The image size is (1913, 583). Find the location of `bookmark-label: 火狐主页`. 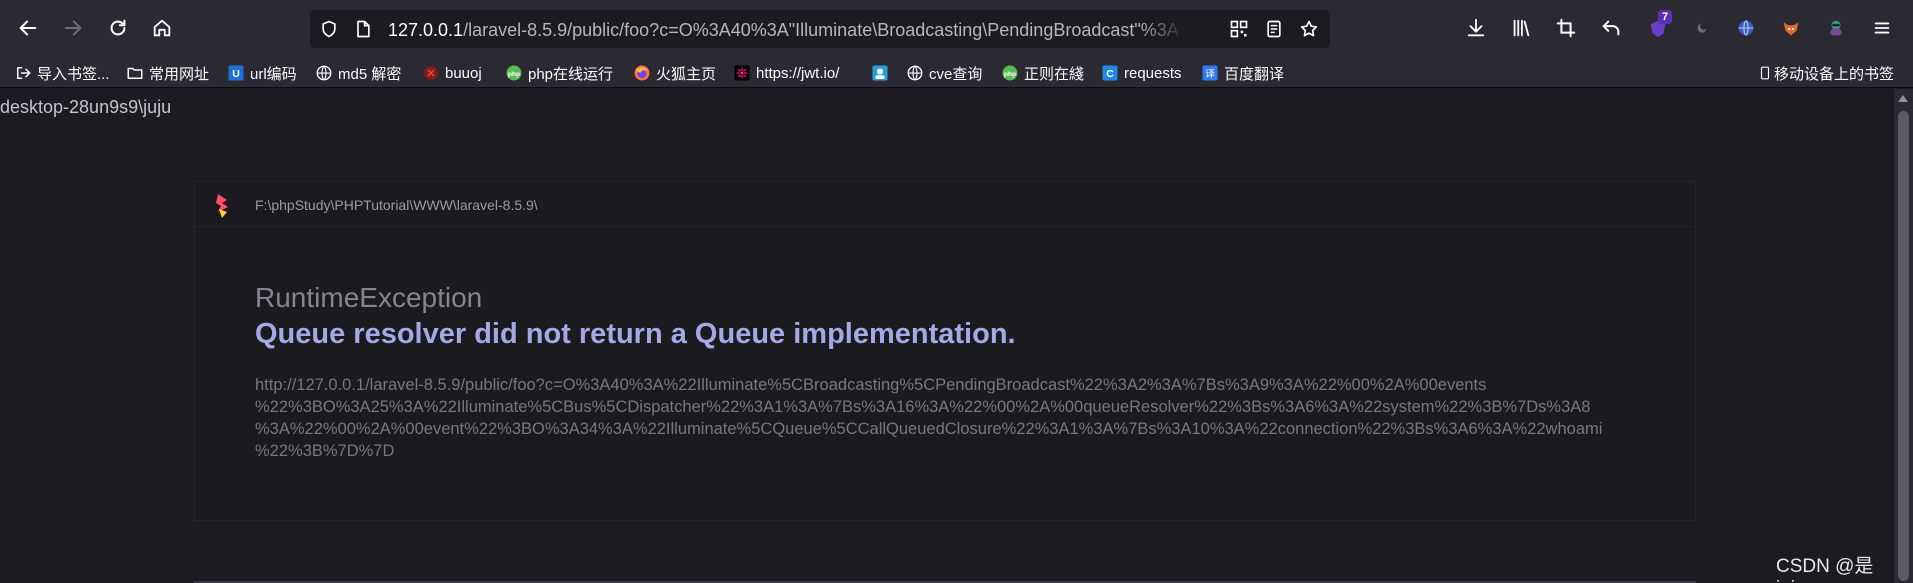

bookmark-label: 火狐主页 is located at coordinates (686, 74).